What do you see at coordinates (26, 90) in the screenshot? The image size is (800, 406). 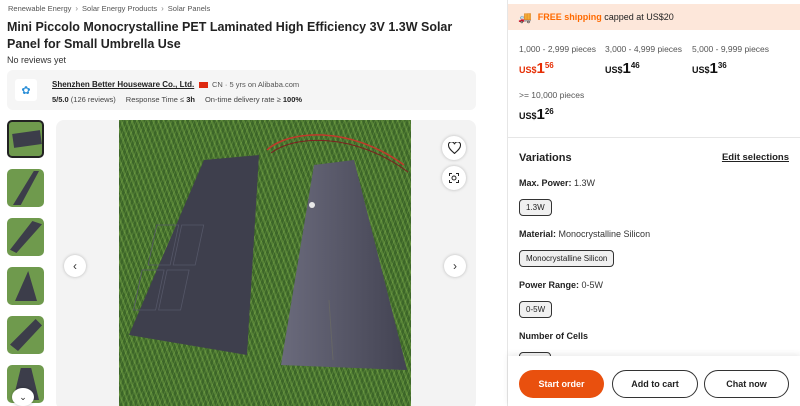 I see `supplier-logo: ✿` at bounding box center [26, 90].